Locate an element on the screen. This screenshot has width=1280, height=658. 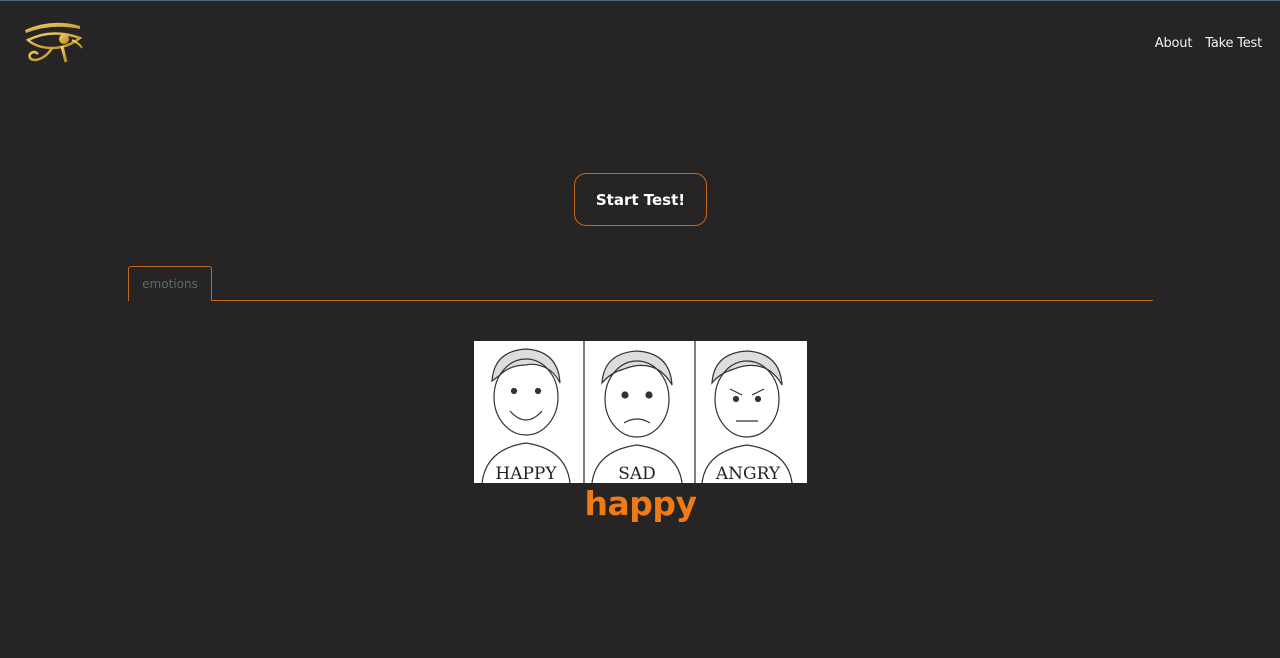
faces-illustration: HAPPY SAD ANGRY is located at coordinates (640, 412).